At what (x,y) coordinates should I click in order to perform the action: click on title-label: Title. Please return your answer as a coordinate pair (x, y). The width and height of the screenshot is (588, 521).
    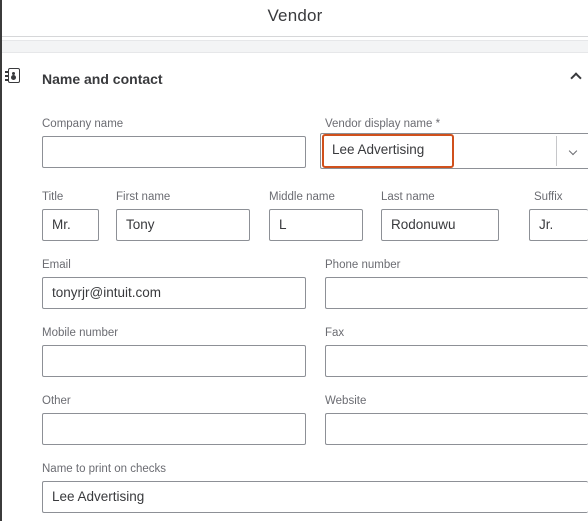
    Looking at the image, I should click on (53, 197).